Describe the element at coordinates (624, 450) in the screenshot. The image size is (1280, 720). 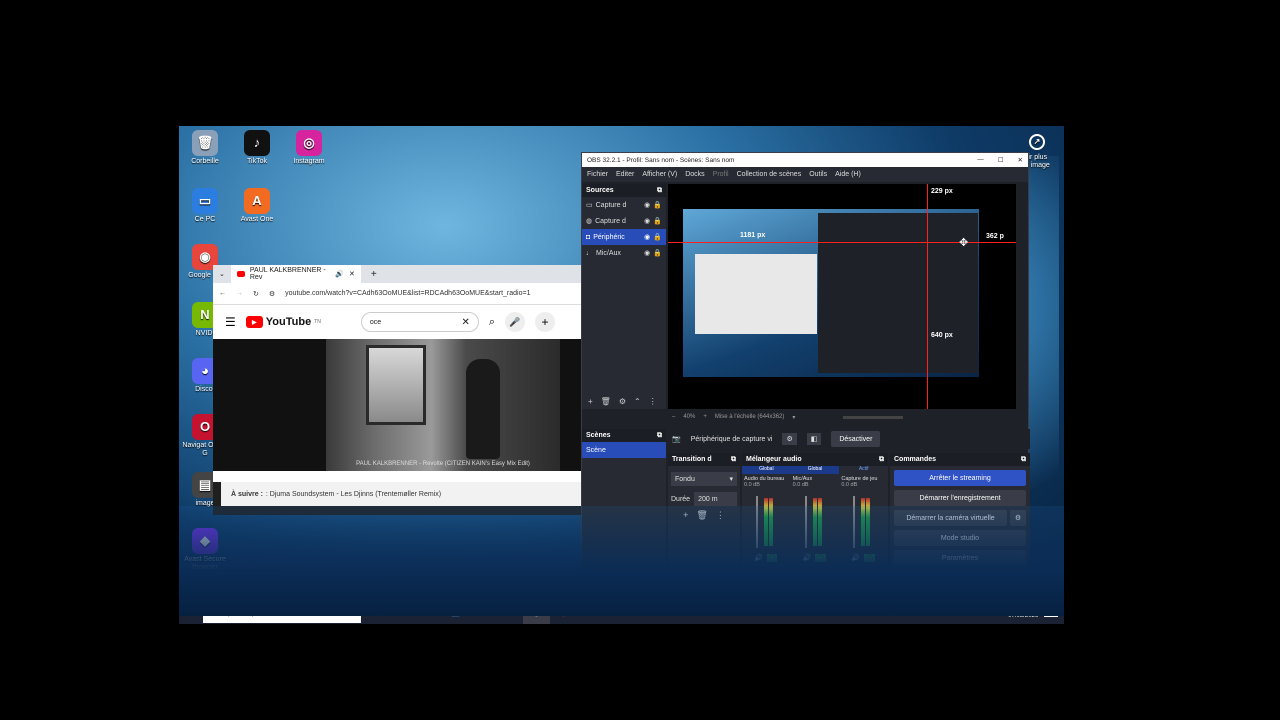
I see `scene-item: Scène` at that location.